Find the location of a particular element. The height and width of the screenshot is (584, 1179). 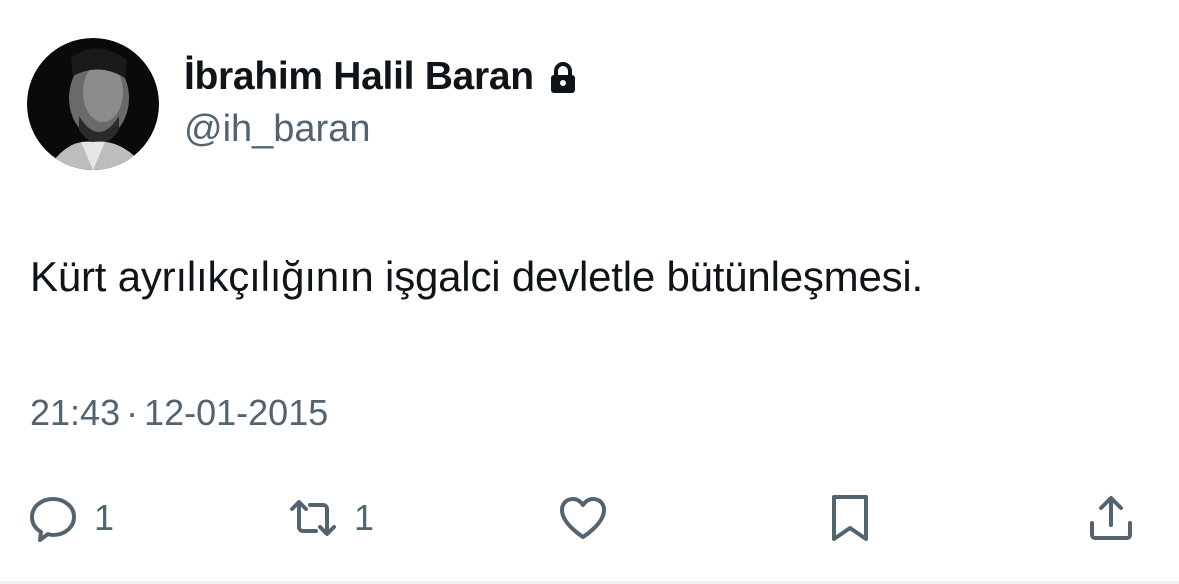

reply-button: 1 is located at coordinates (70, 518).